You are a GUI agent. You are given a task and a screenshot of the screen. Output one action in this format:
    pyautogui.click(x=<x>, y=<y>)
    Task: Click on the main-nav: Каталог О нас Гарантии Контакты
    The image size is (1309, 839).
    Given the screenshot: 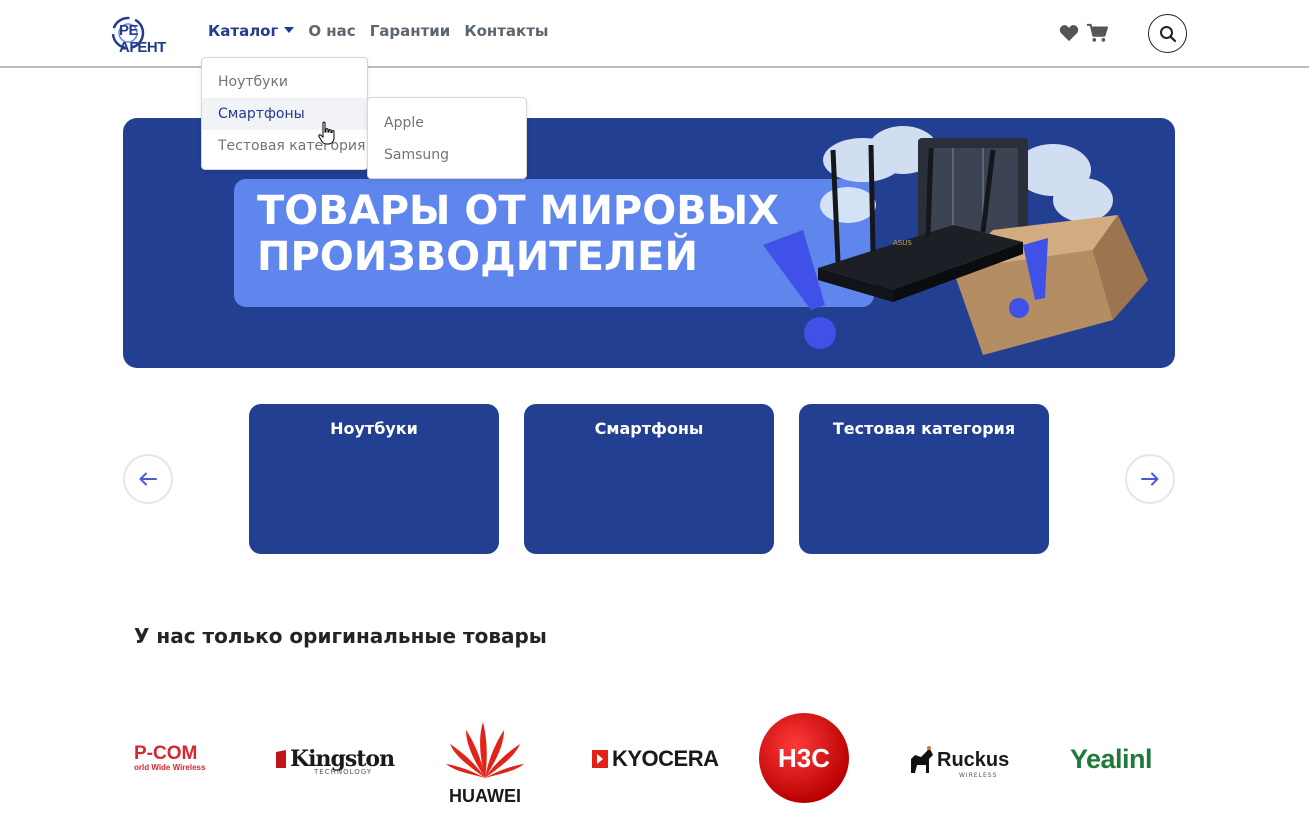 What is the action you would take?
    pyautogui.click(x=385, y=34)
    